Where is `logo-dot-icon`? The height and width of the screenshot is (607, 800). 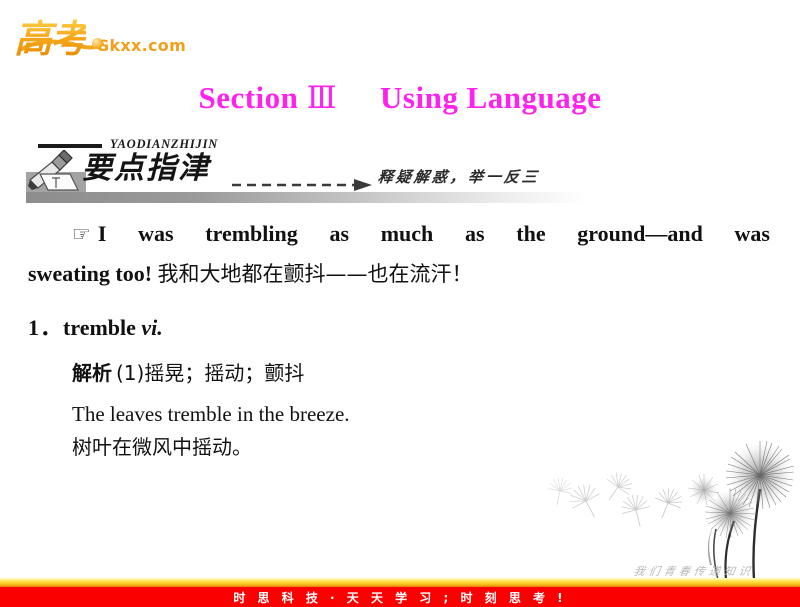 logo-dot-icon is located at coordinates (97, 43).